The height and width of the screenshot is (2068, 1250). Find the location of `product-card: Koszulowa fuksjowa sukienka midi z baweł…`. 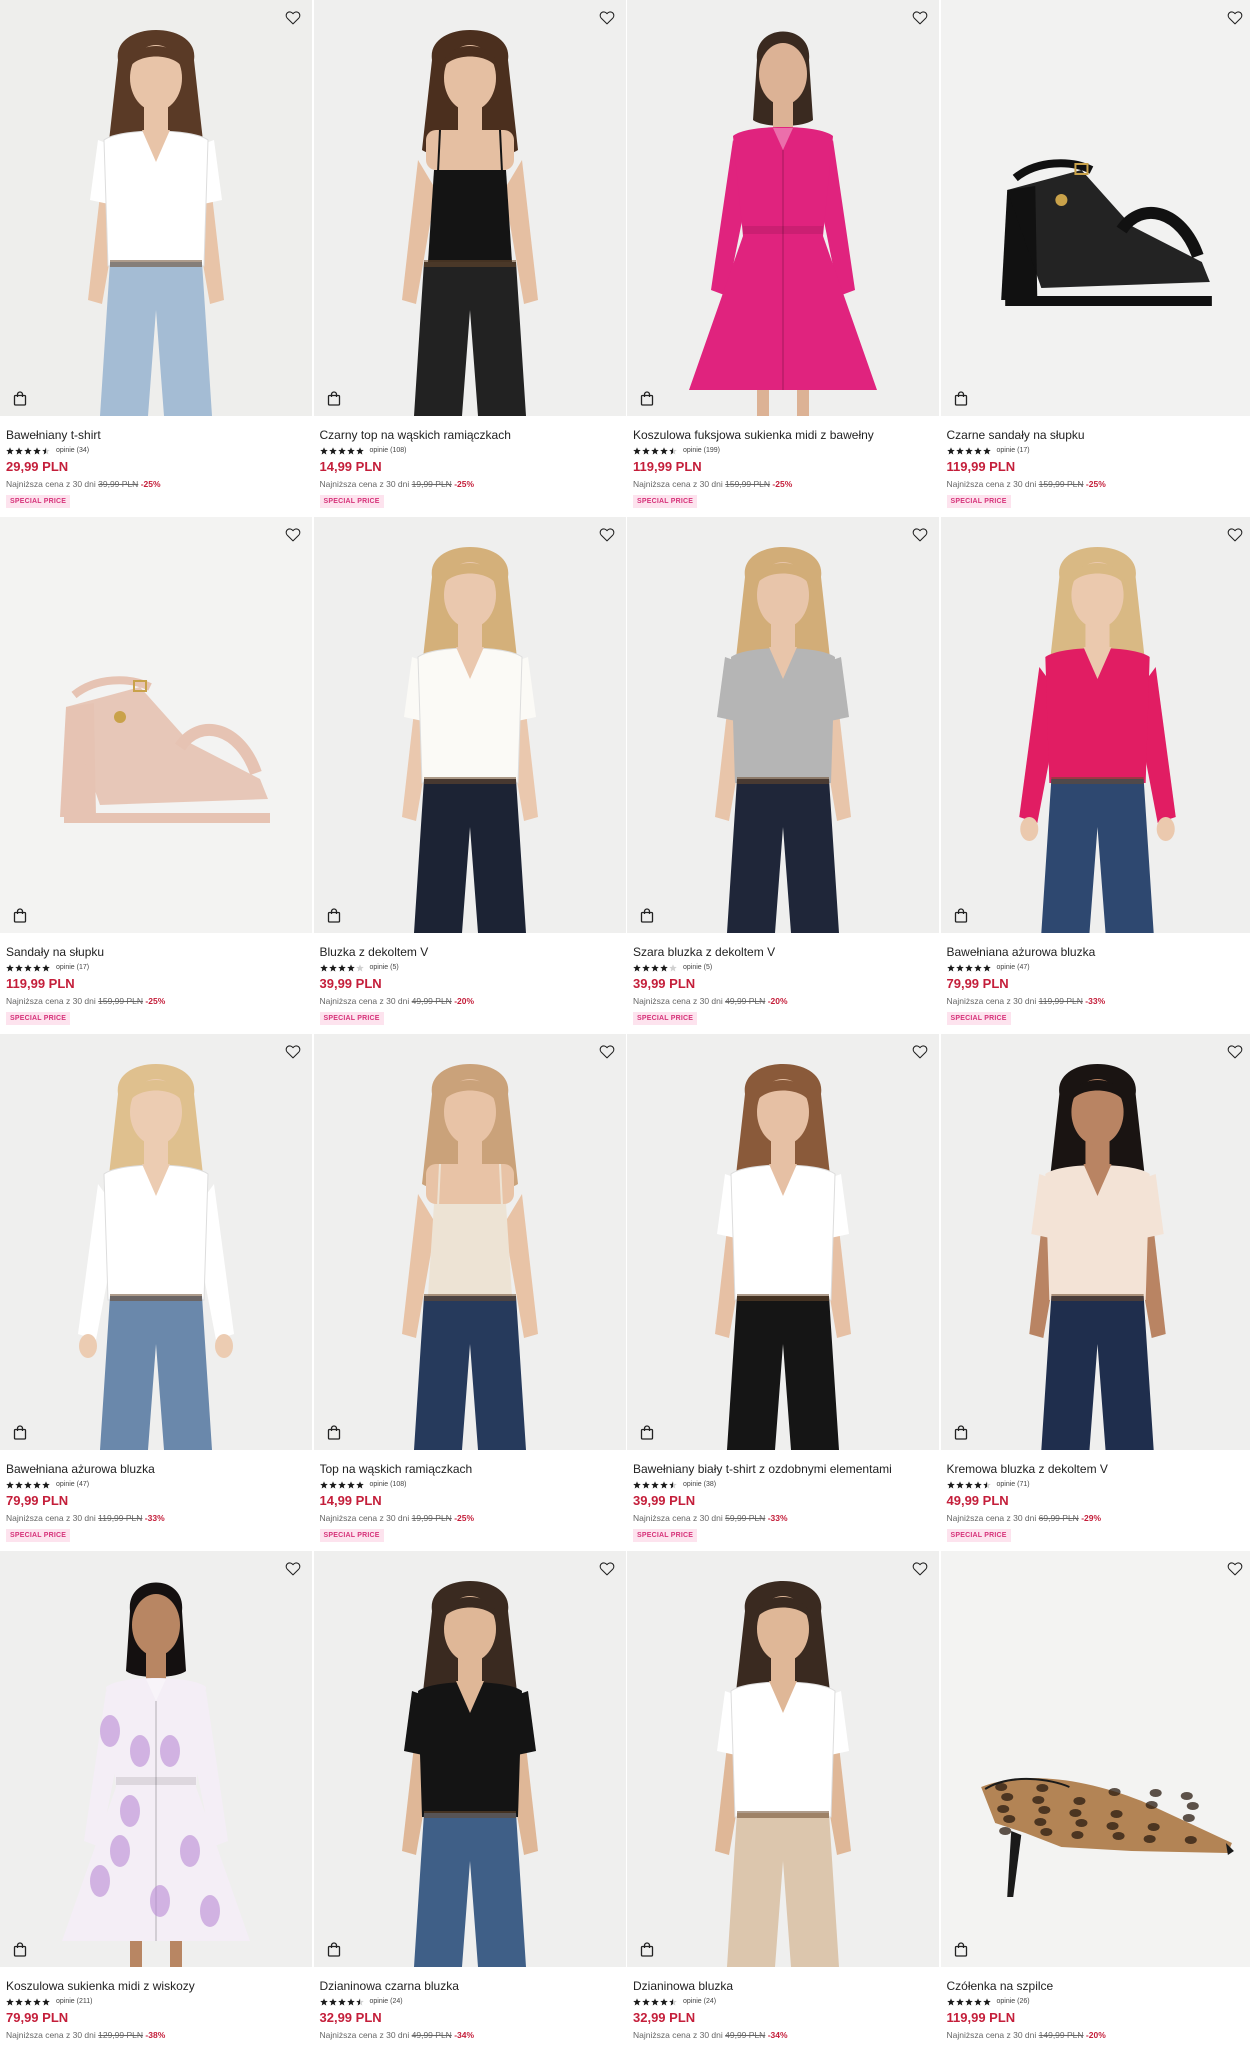

product-card: Koszulowa fuksjowa sukienka midi z baweł… is located at coordinates (783, 258).